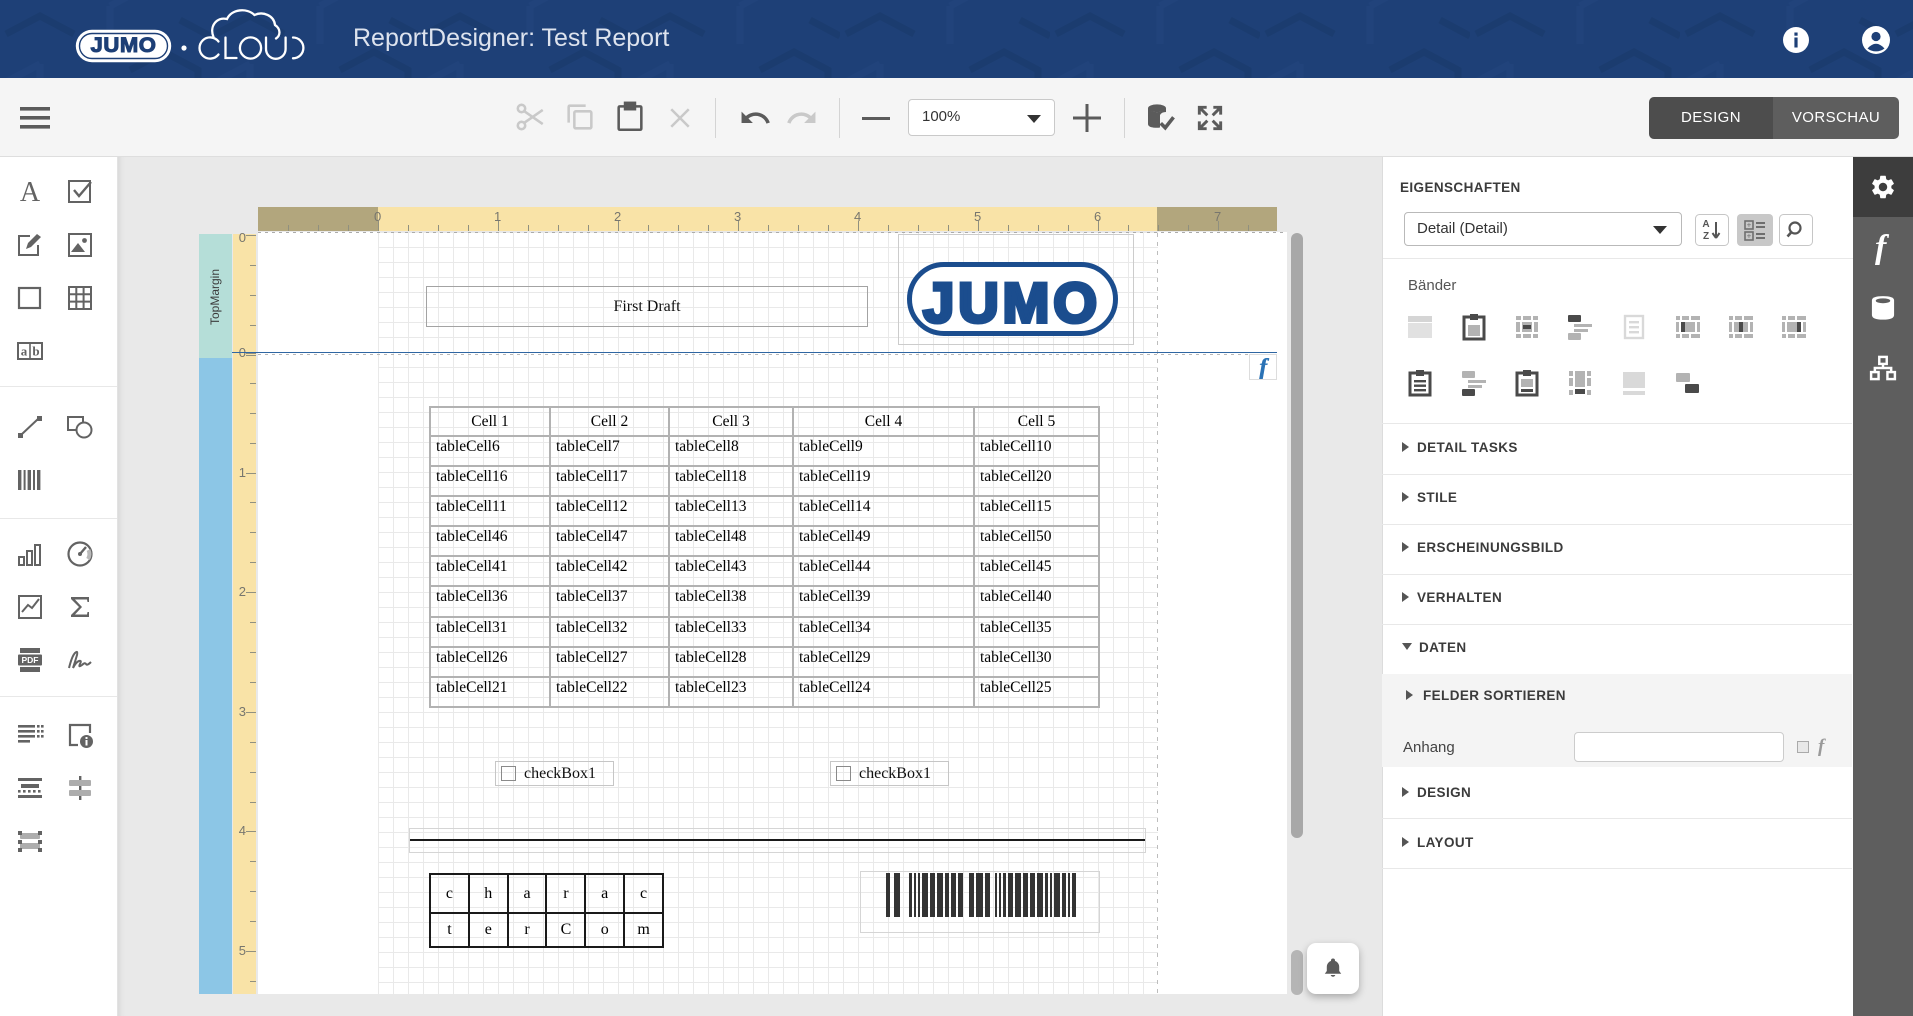 Image resolution: width=1913 pixels, height=1016 pixels. What do you see at coordinates (30, 660) in the screenshot?
I see `svg-text: PDF` at bounding box center [30, 660].